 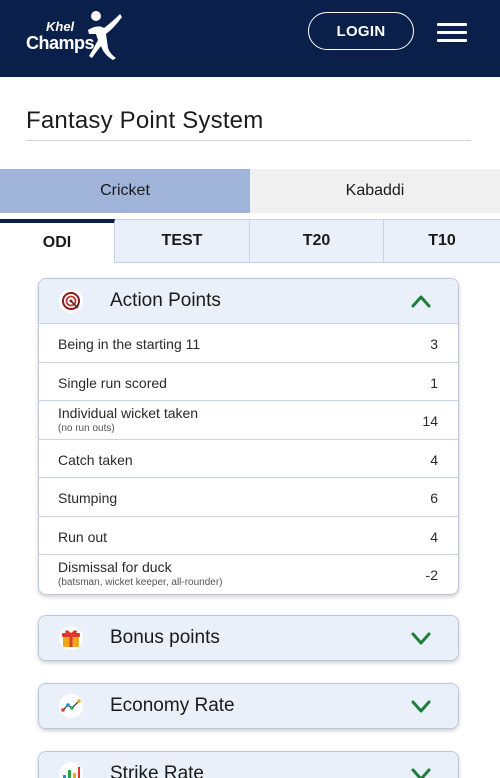 I want to click on row-label: Individual wicket taken, so click(x=128, y=413).